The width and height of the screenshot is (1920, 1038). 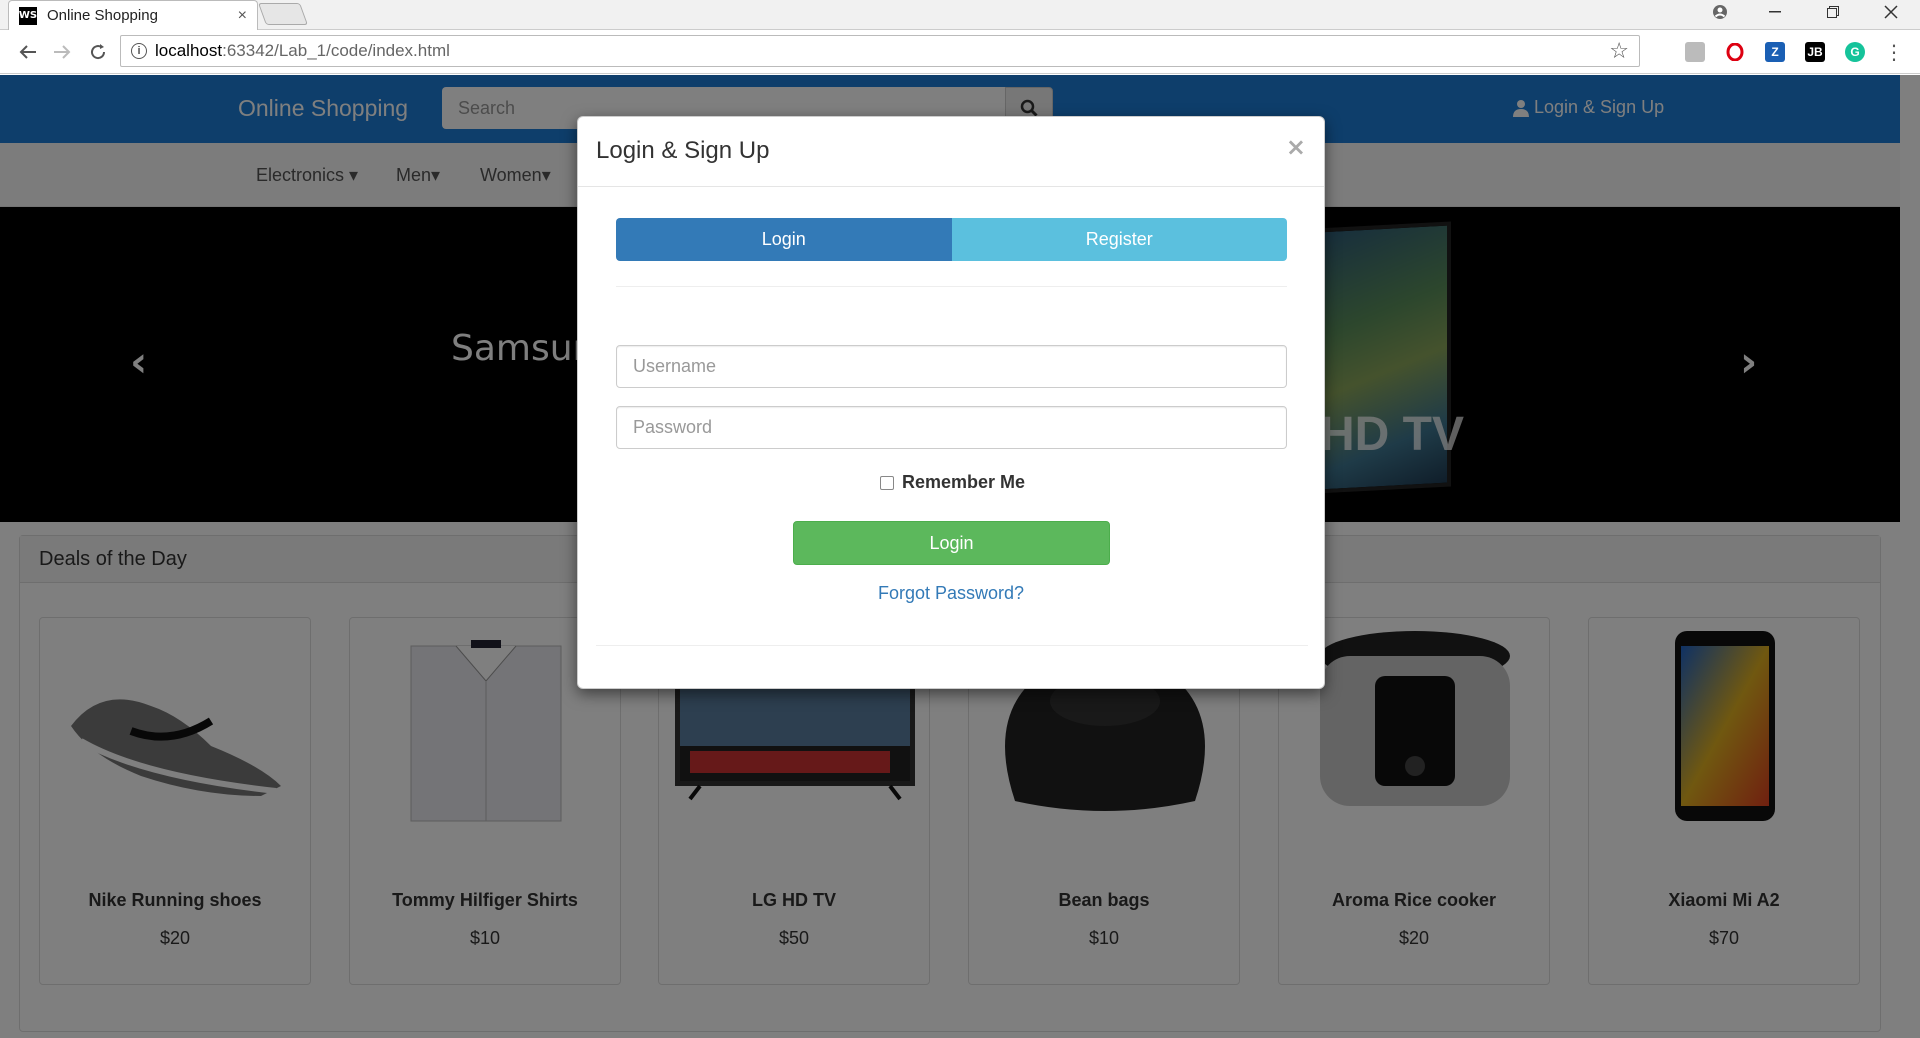 I want to click on close-window-icon, so click(x=1891, y=12).